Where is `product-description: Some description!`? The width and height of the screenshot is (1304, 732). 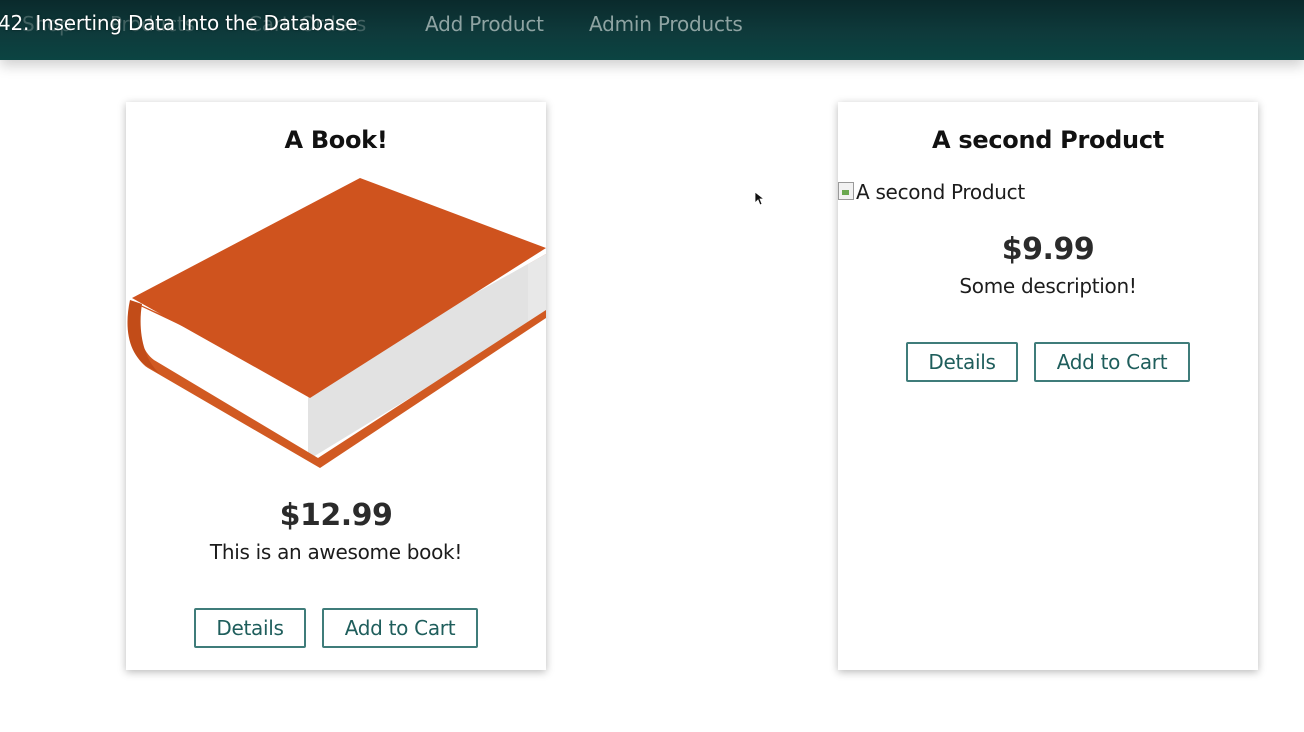
product-description: Some description! is located at coordinates (1048, 286).